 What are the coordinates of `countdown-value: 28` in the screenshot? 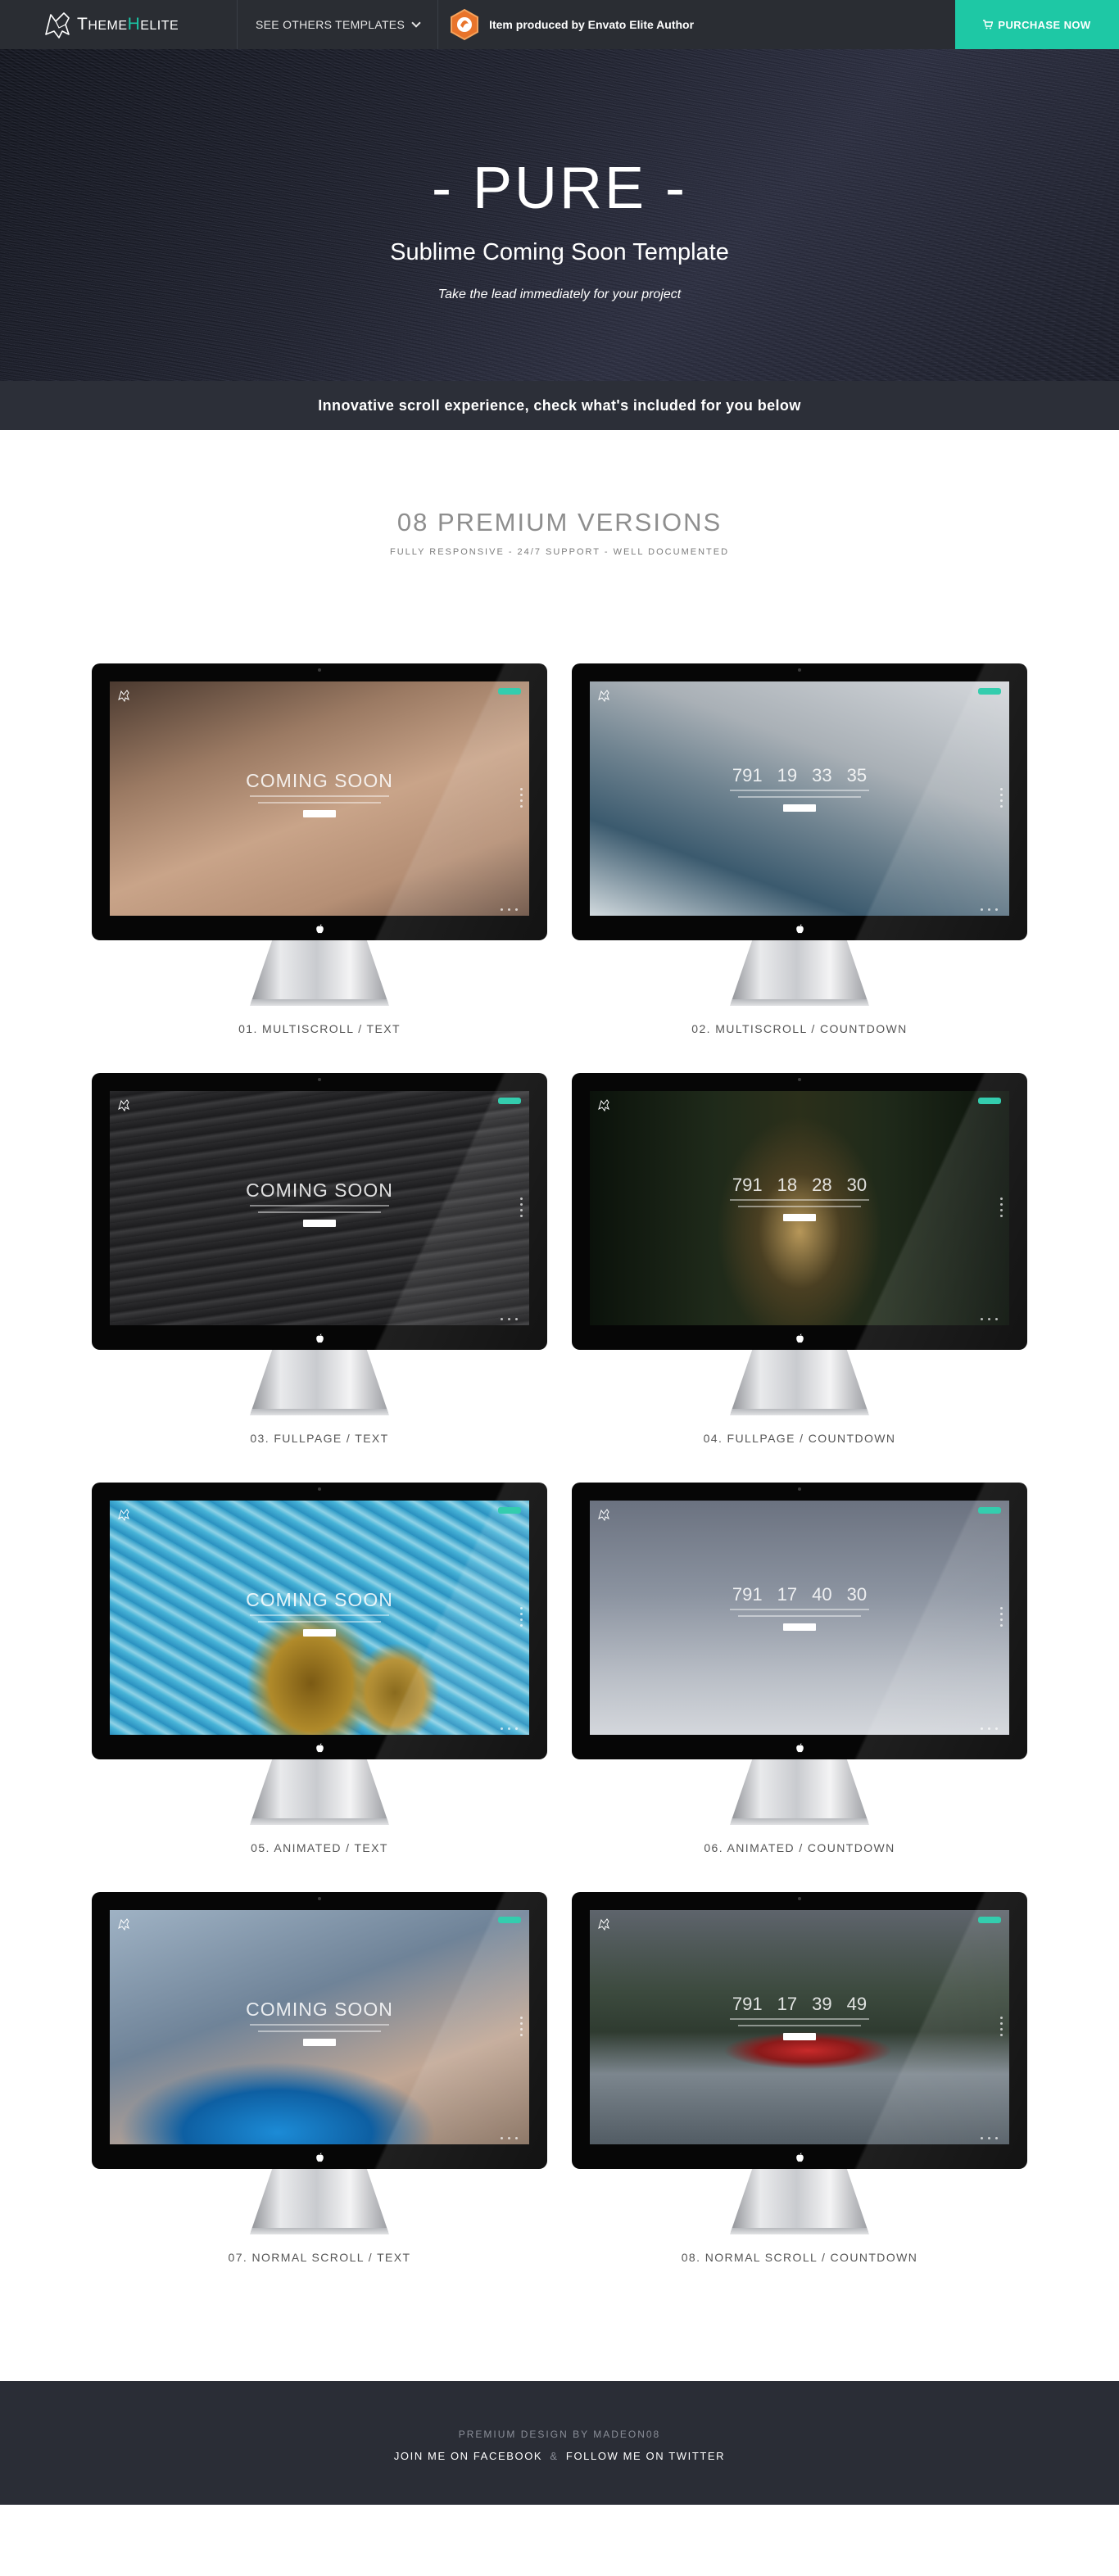 It's located at (822, 1185).